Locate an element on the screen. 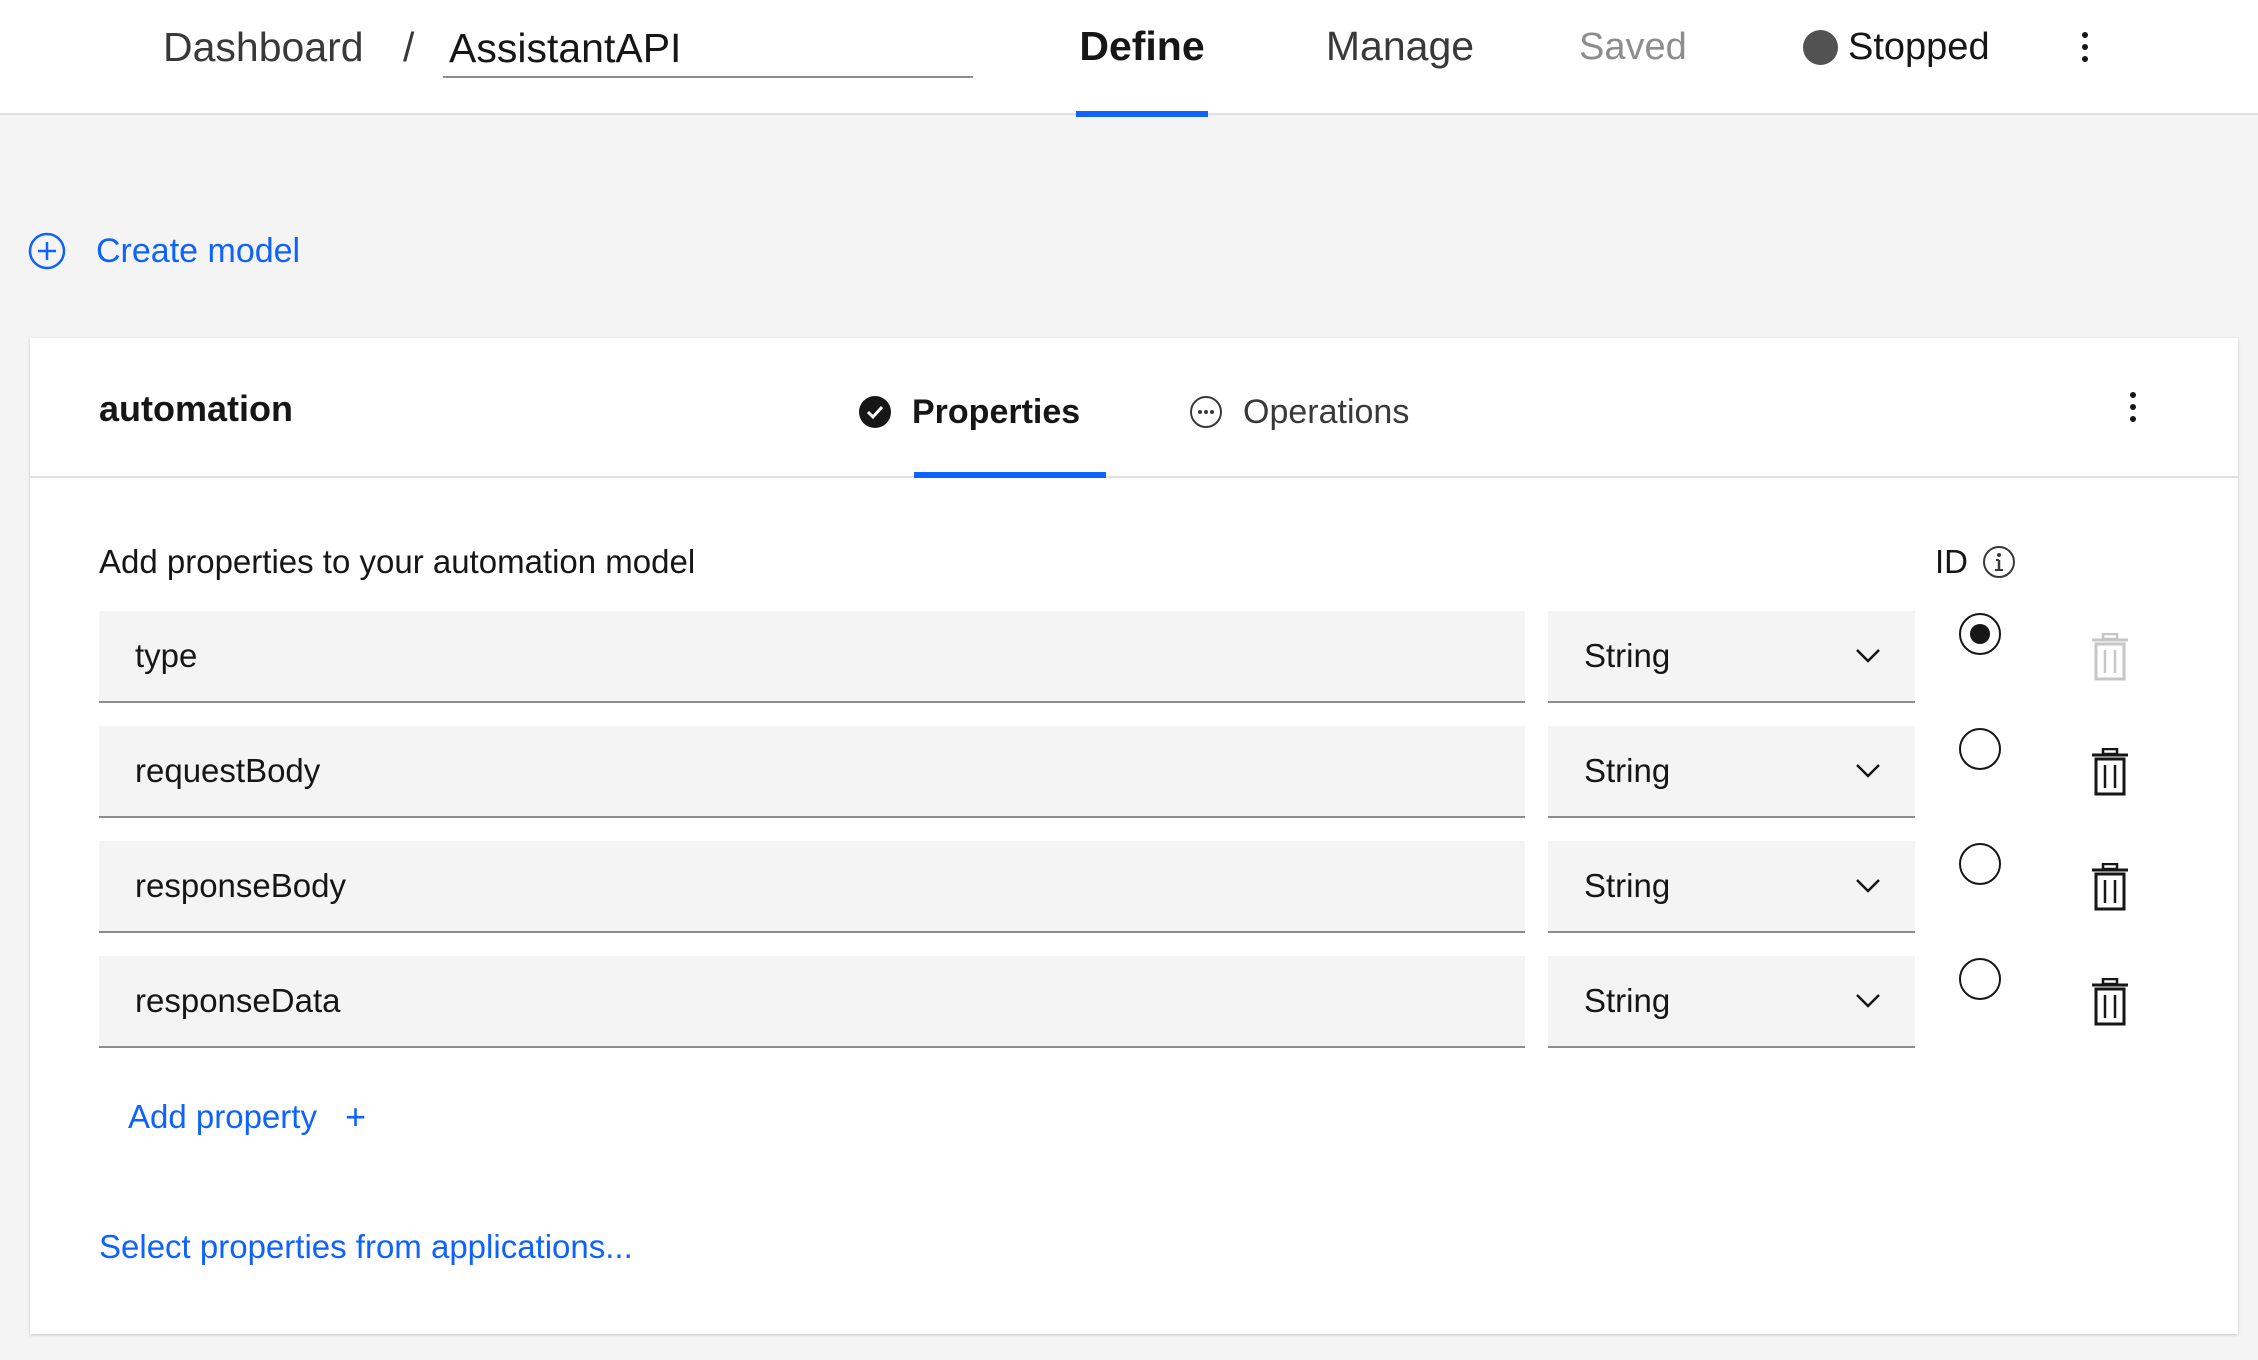  checkmark-filled-icon is located at coordinates (875, 412).